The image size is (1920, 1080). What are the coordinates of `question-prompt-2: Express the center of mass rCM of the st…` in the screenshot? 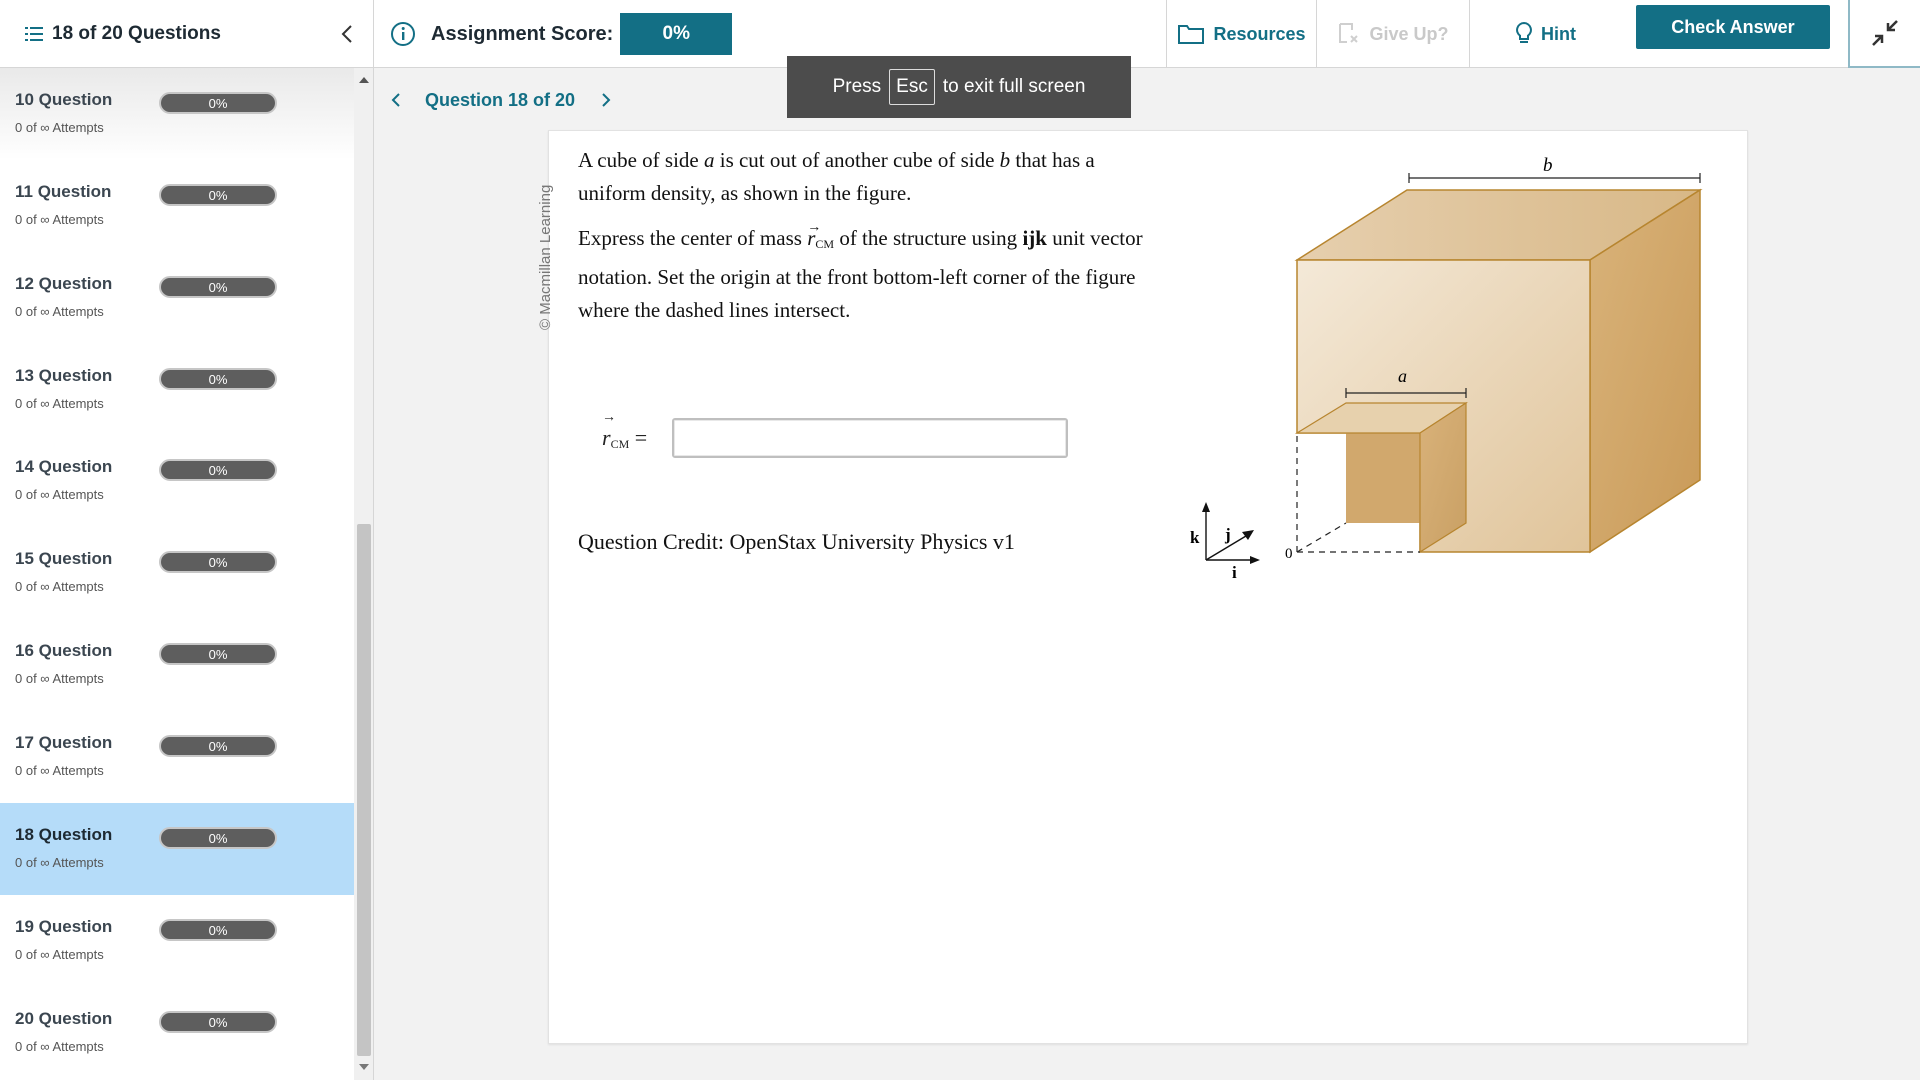 It's located at (863, 274).